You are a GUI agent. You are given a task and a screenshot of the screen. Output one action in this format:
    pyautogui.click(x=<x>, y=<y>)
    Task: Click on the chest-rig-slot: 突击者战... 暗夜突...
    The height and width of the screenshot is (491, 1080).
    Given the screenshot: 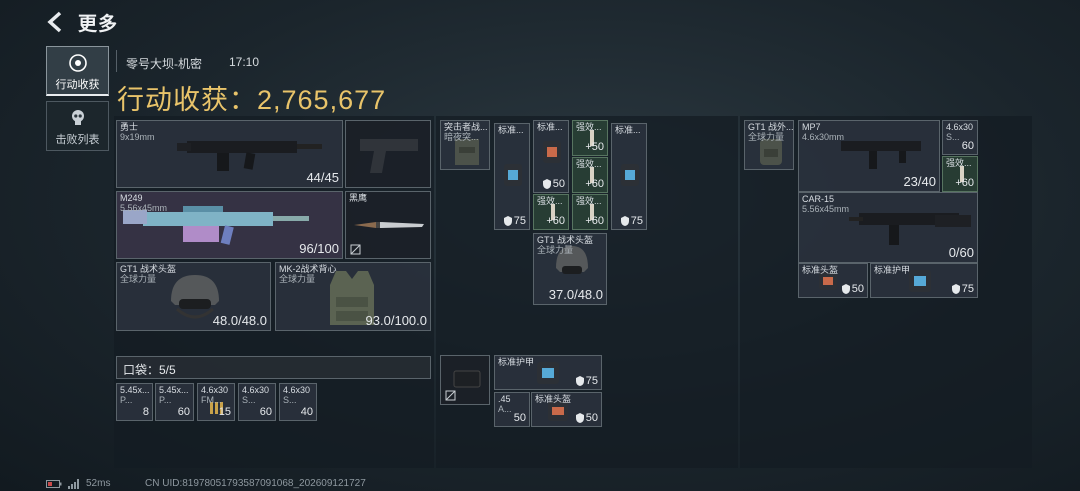 What is the action you would take?
    pyautogui.click(x=465, y=145)
    